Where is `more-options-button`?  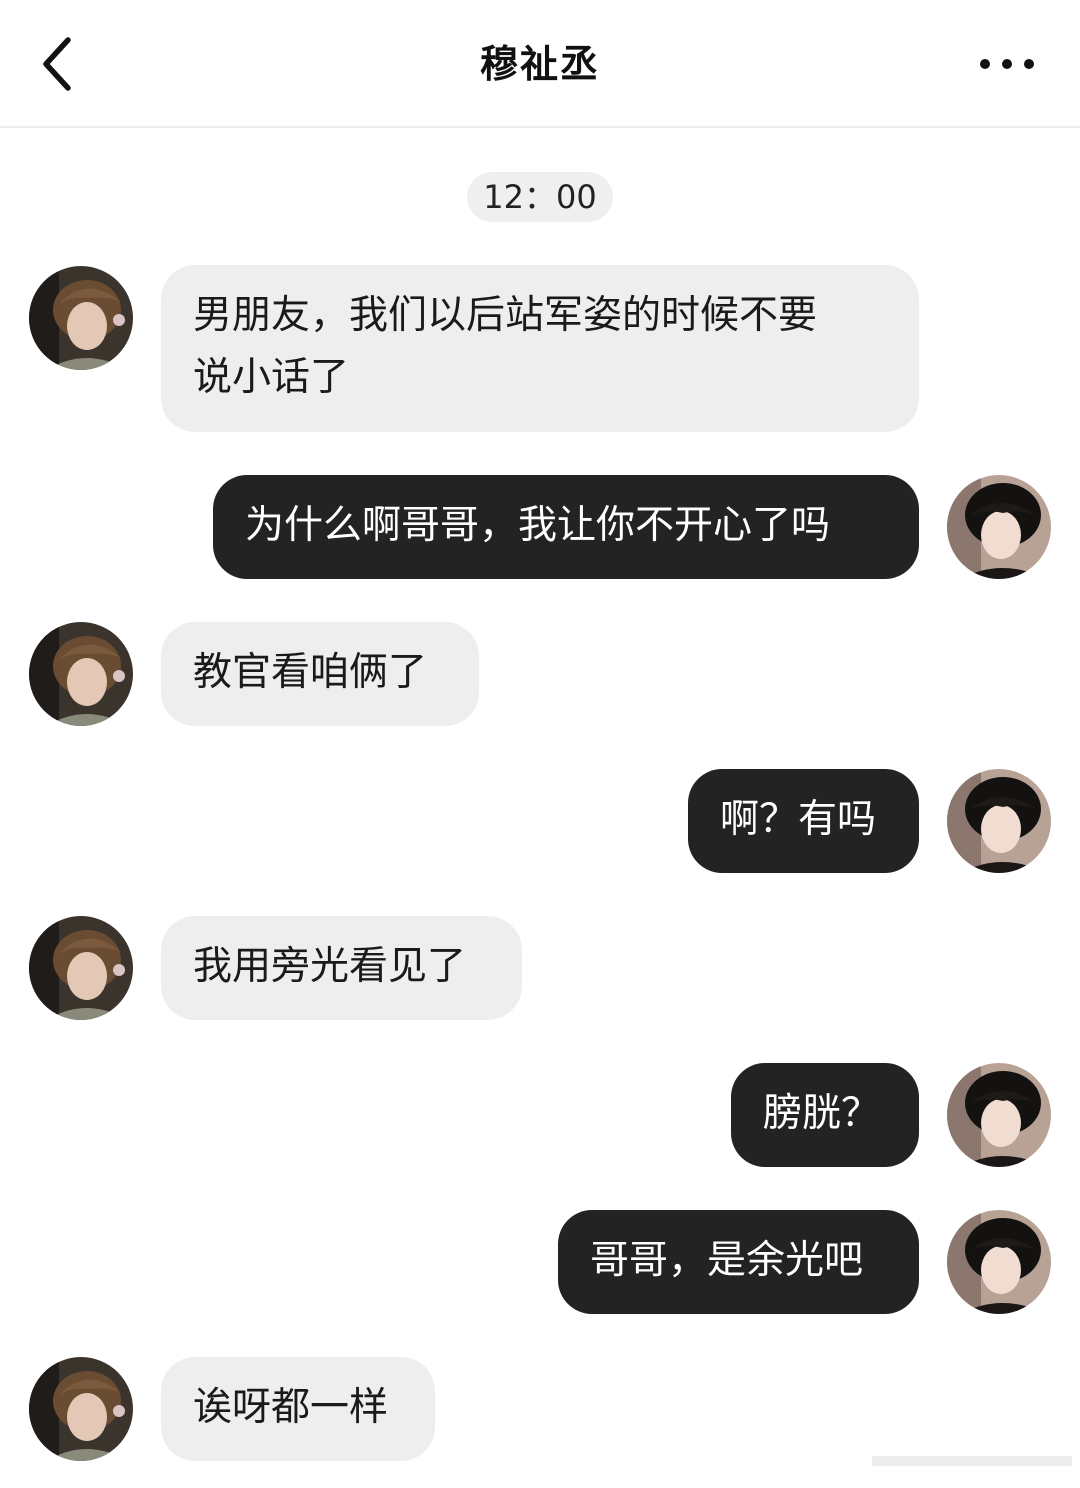 more-options-button is located at coordinates (1007, 64).